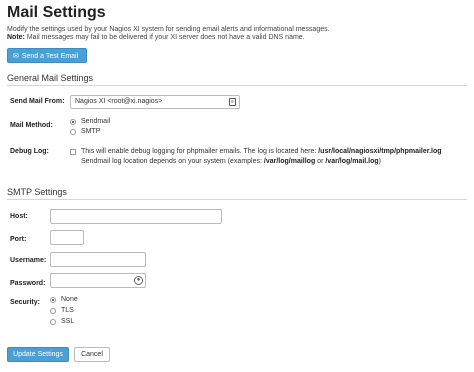 This screenshot has width=474, height=372. What do you see at coordinates (29, 151) in the screenshot?
I see `debug-log-label: Debug Log:` at bounding box center [29, 151].